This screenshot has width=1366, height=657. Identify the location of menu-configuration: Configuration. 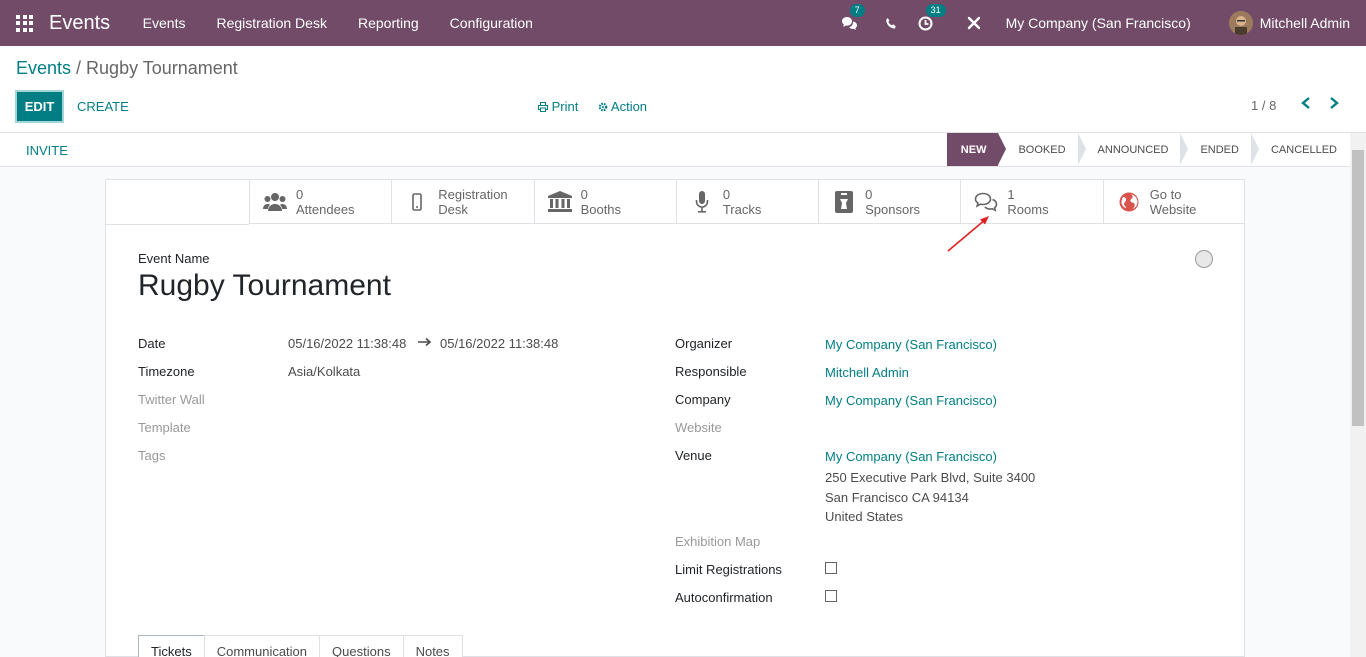
(491, 23).